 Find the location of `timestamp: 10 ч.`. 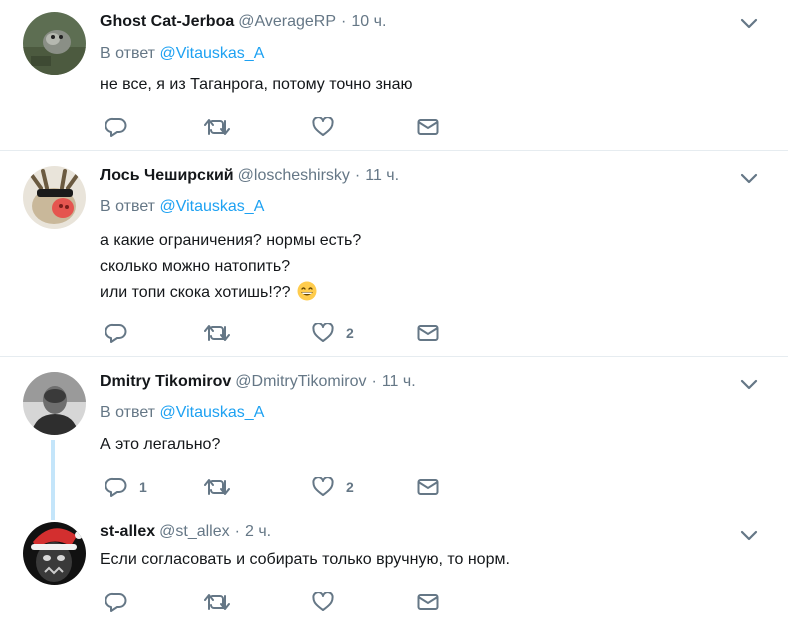

timestamp: 10 ч. is located at coordinates (368, 21).